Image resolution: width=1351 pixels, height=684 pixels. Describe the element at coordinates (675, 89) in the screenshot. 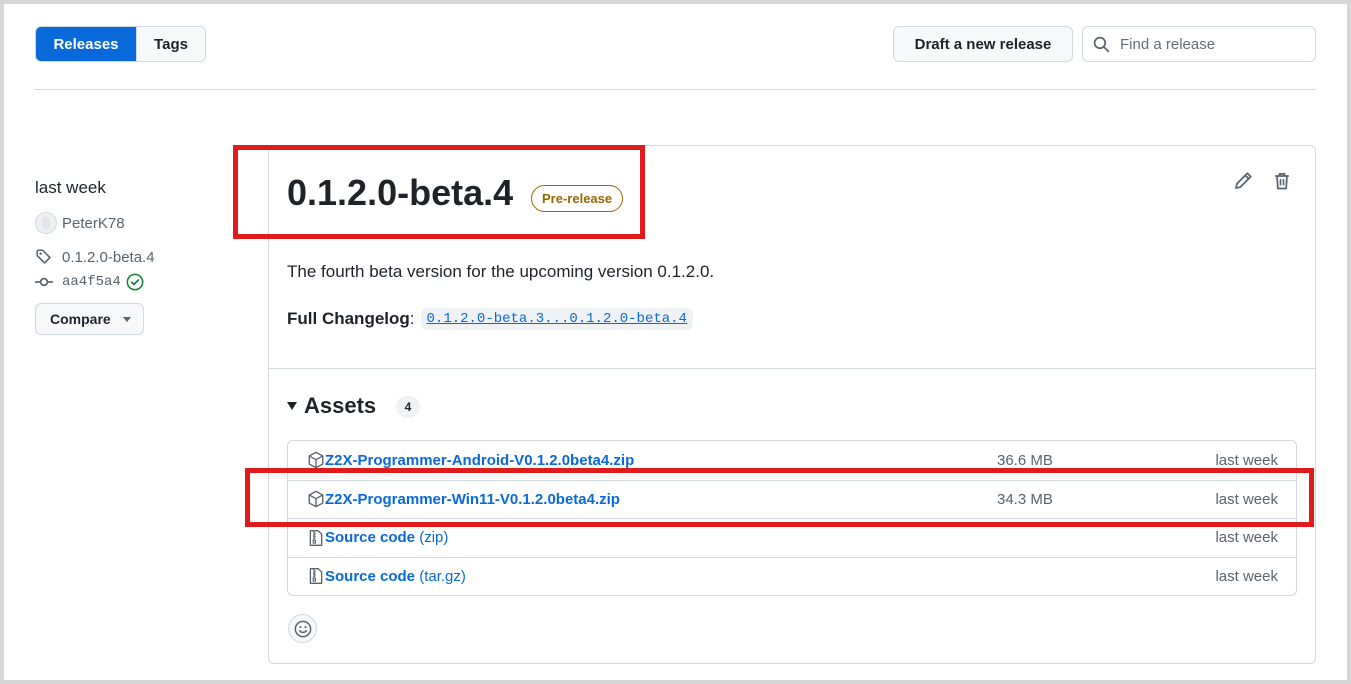

I see `header-divider` at that location.